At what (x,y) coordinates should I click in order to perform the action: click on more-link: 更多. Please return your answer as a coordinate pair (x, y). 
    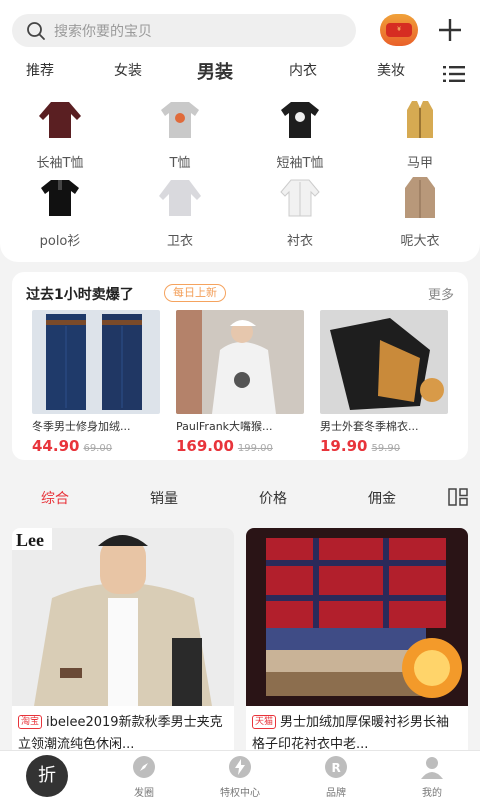
    Looking at the image, I should click on (441, 293).